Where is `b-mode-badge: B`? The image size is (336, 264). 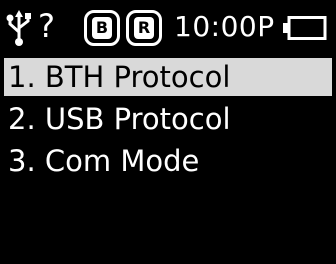 b-mode-badge: B is located at coordinates (102, 28).